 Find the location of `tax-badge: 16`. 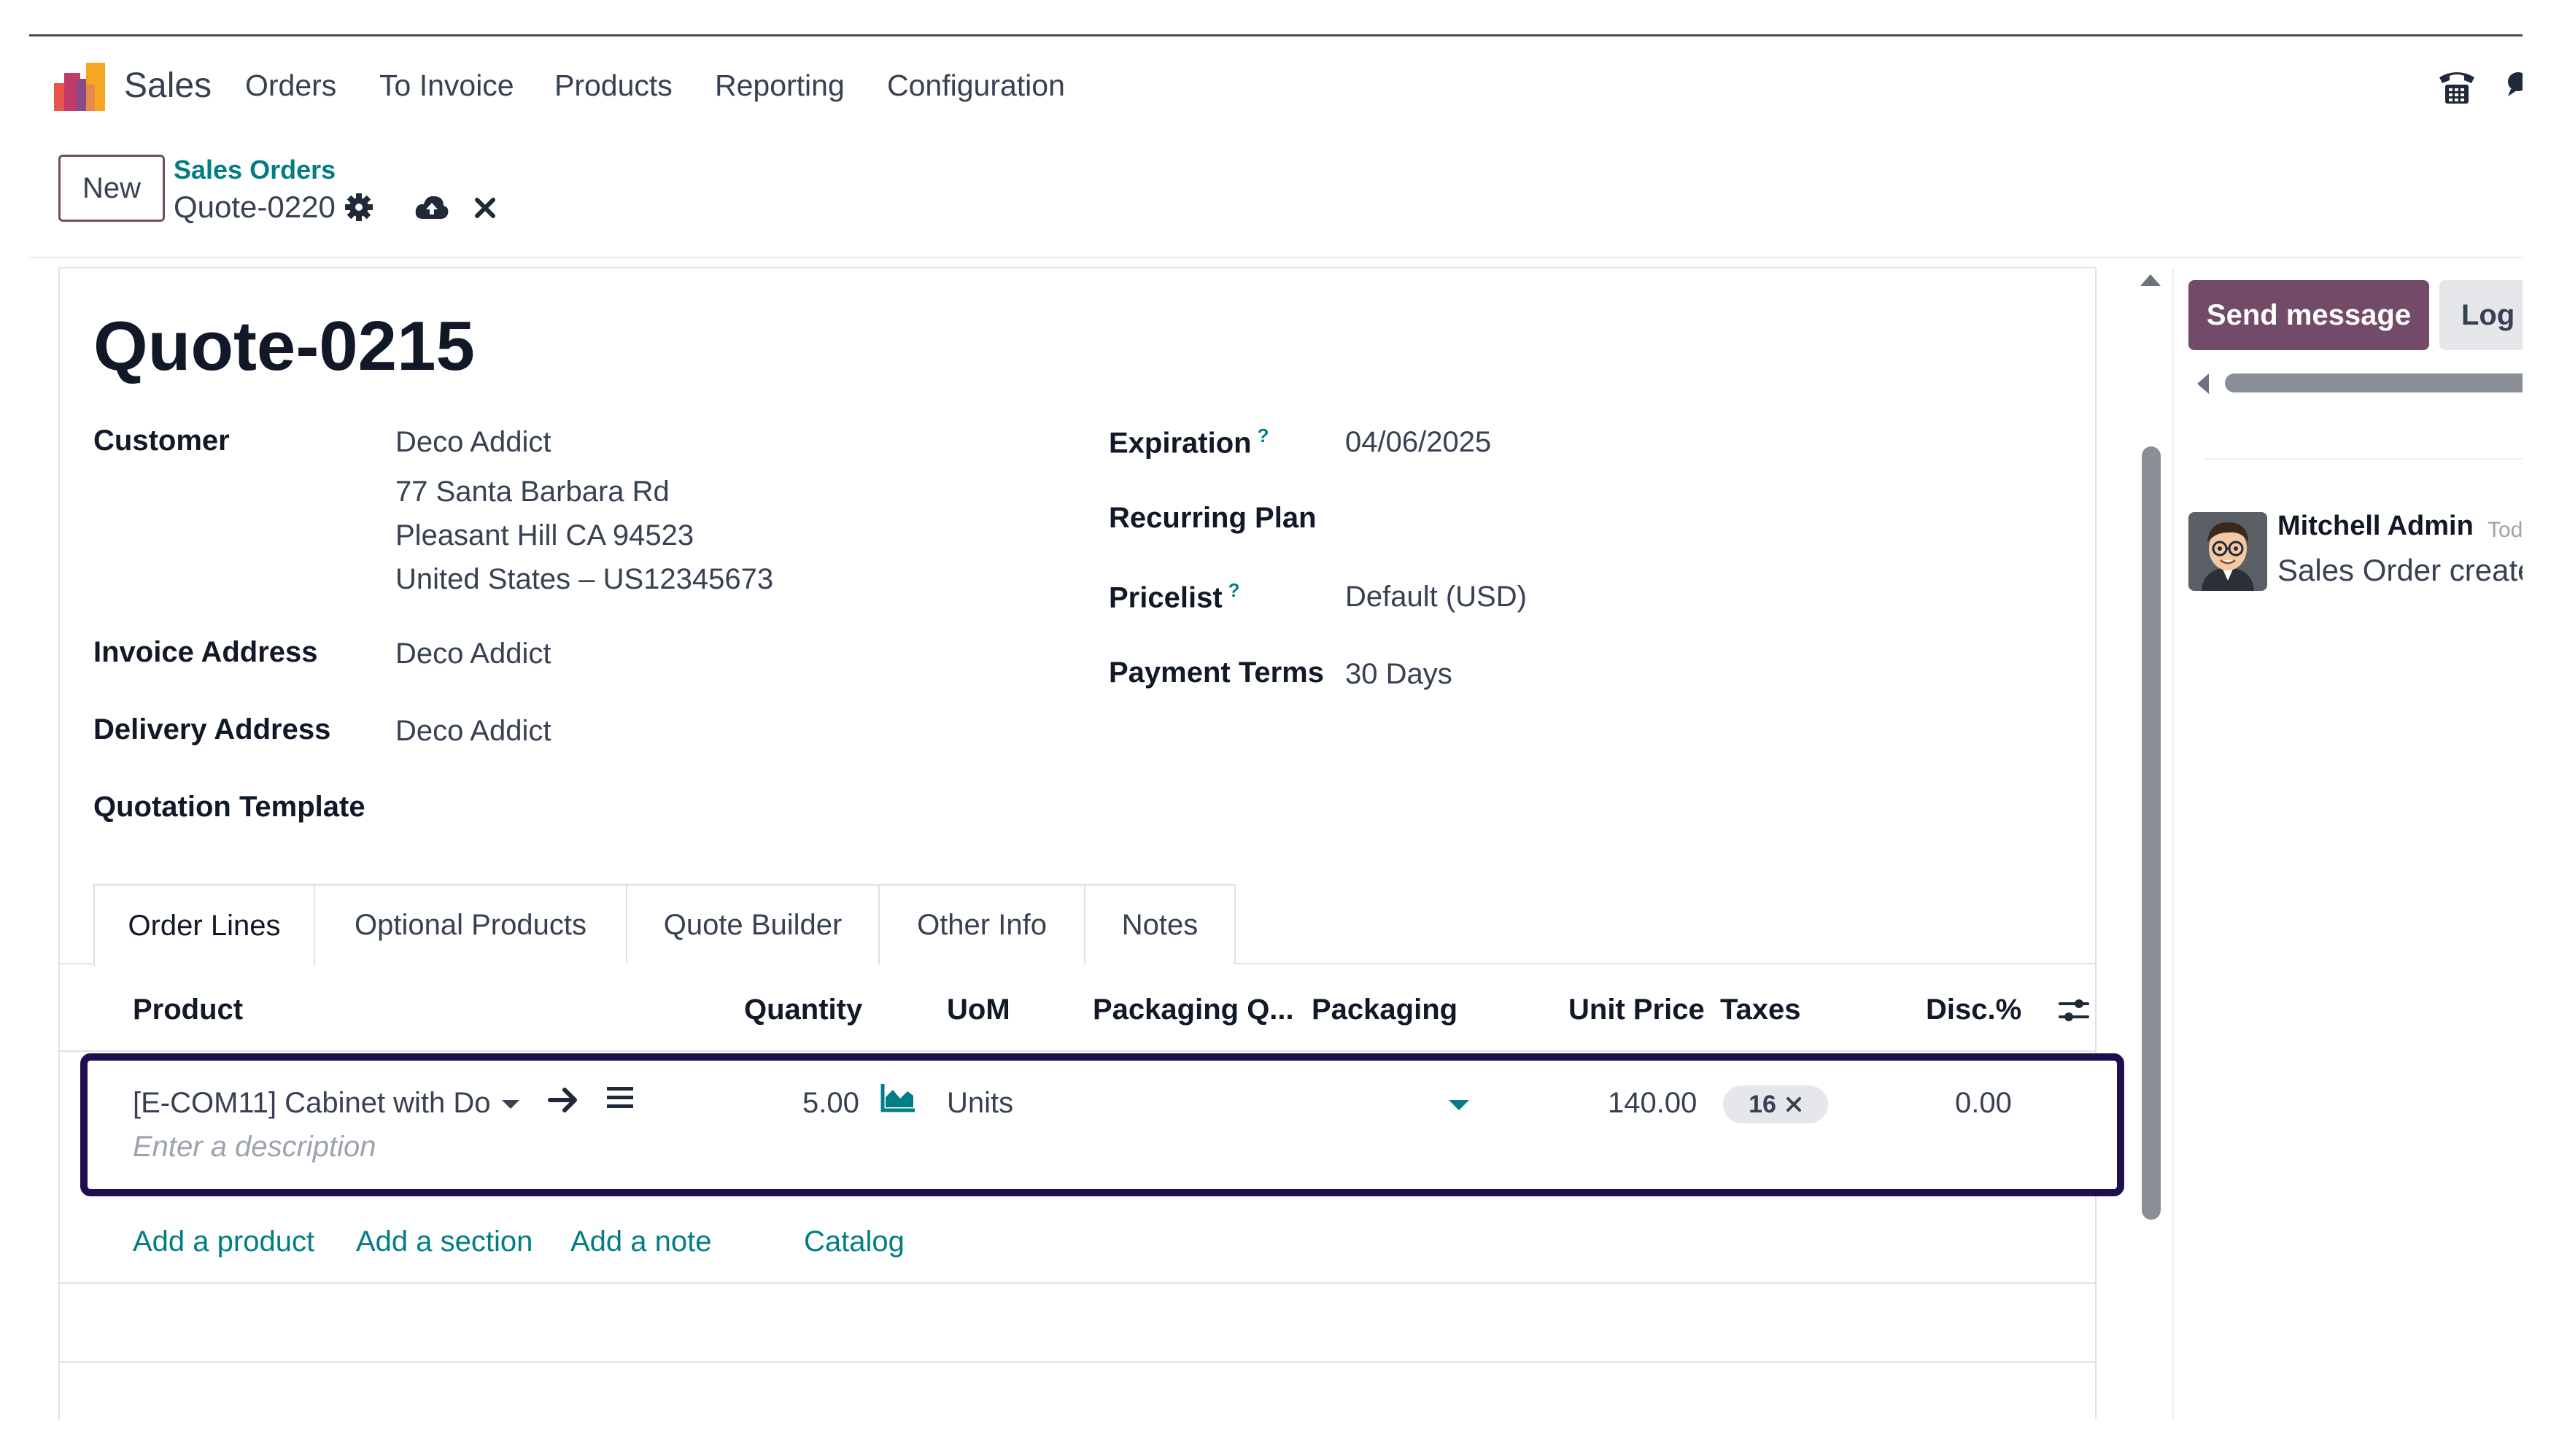

tax-badge: 16 is located at coordinates (1776, 1104).